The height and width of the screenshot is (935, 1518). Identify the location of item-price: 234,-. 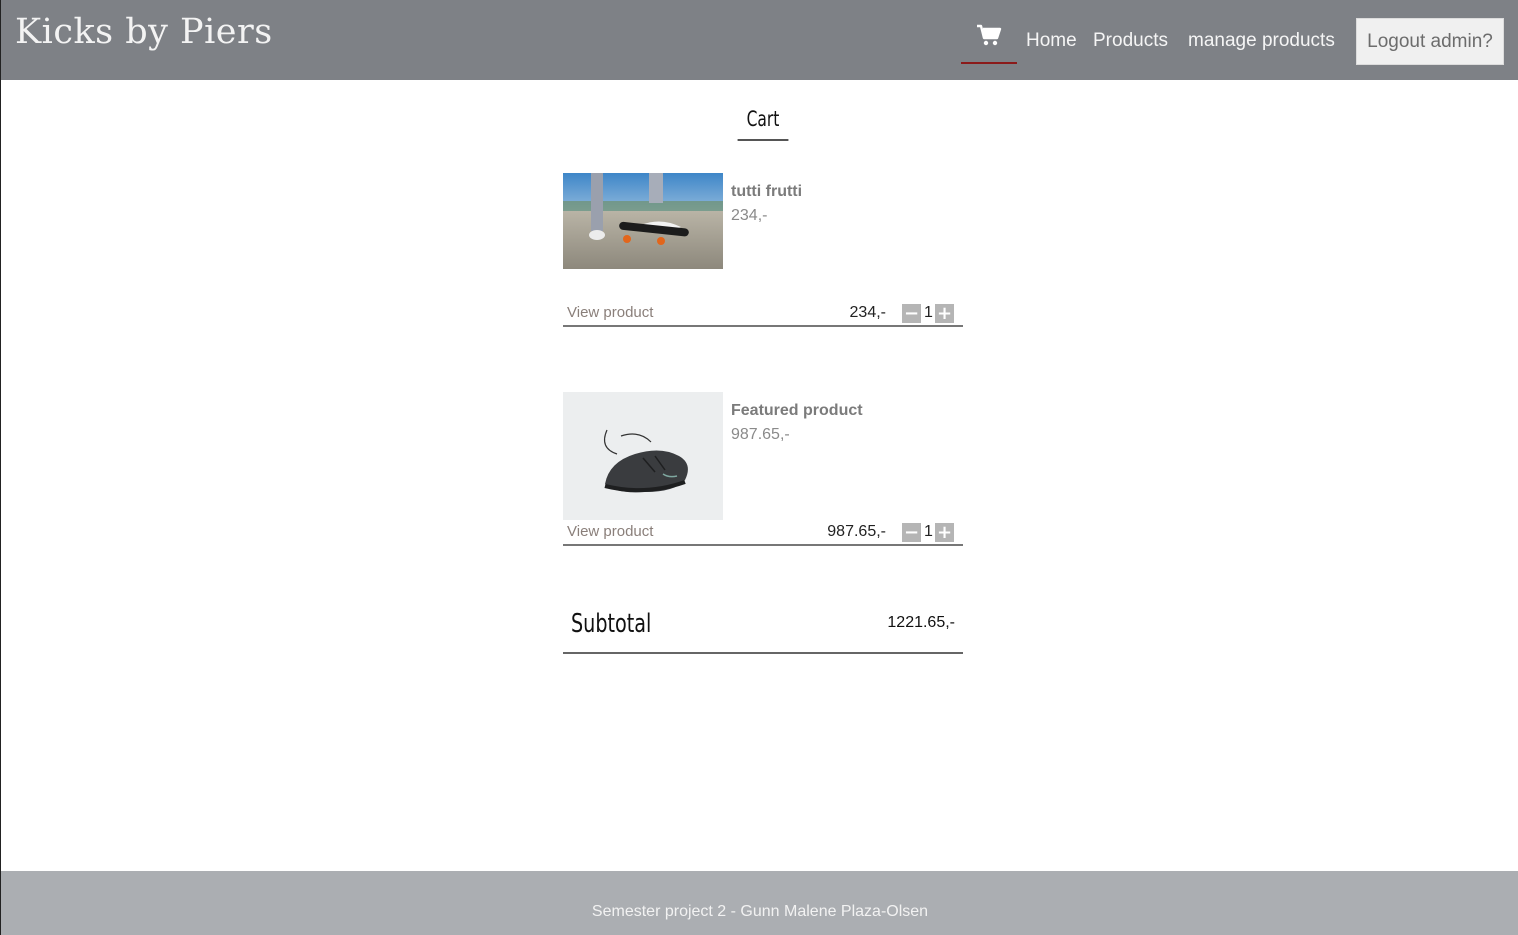
(749, 215).